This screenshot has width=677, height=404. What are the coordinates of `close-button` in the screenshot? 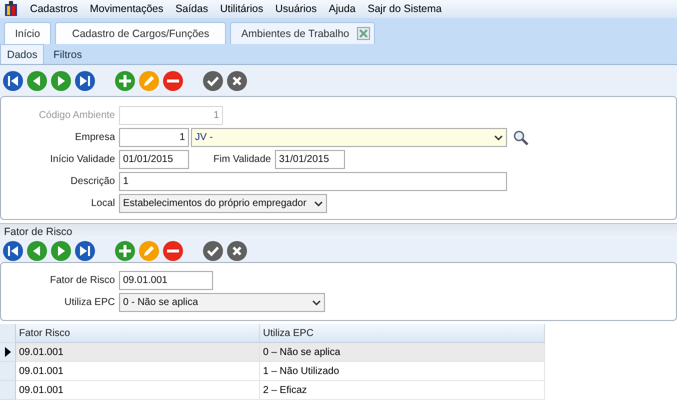 It's located at (363, 33).